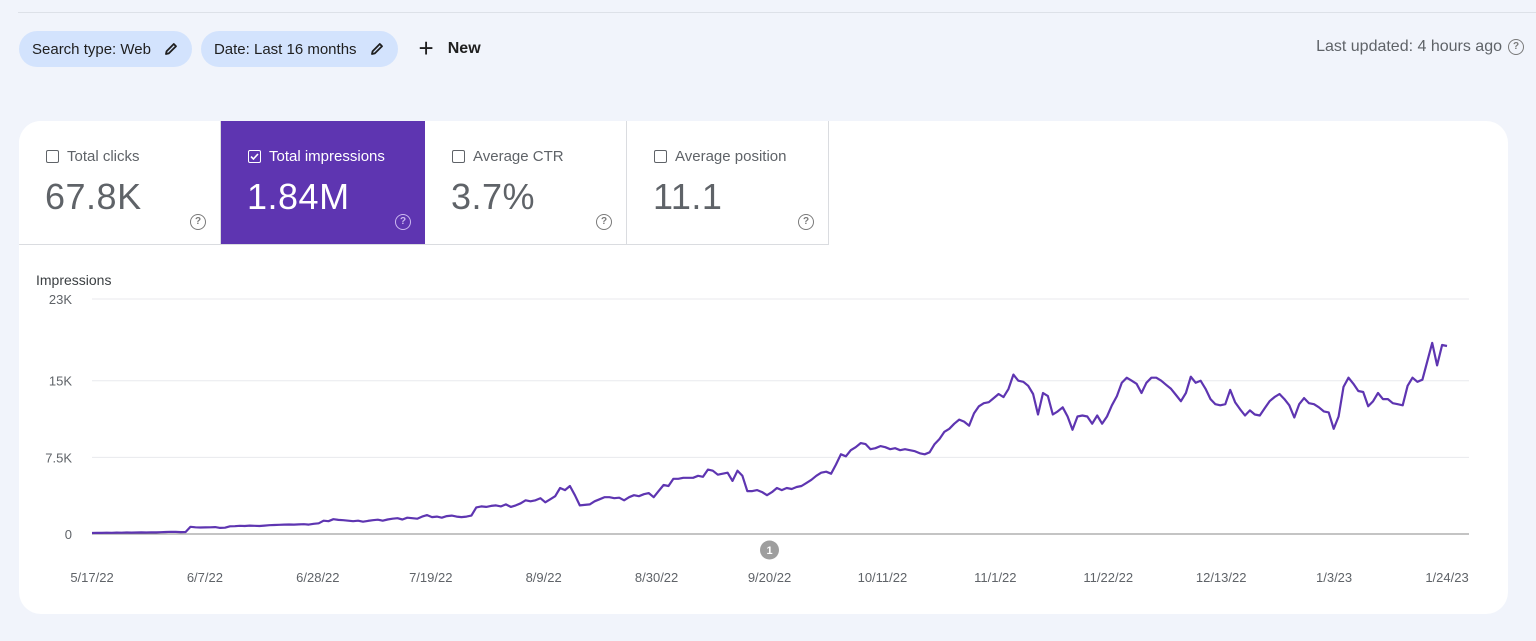 The image size is (1536, 641). I want to click on metric-average-ctr: Average CTR 3.7% ?, so click(526, 182).